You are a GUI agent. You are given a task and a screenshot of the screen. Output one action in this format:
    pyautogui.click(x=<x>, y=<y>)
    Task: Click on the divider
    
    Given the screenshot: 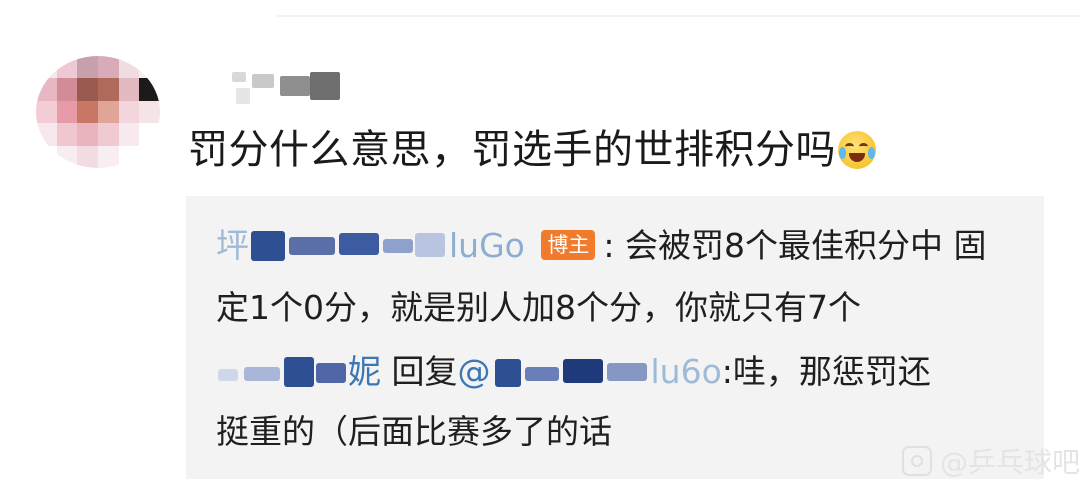 What is the action you would take?
    pyautogui.click(x=678, y=16)
    